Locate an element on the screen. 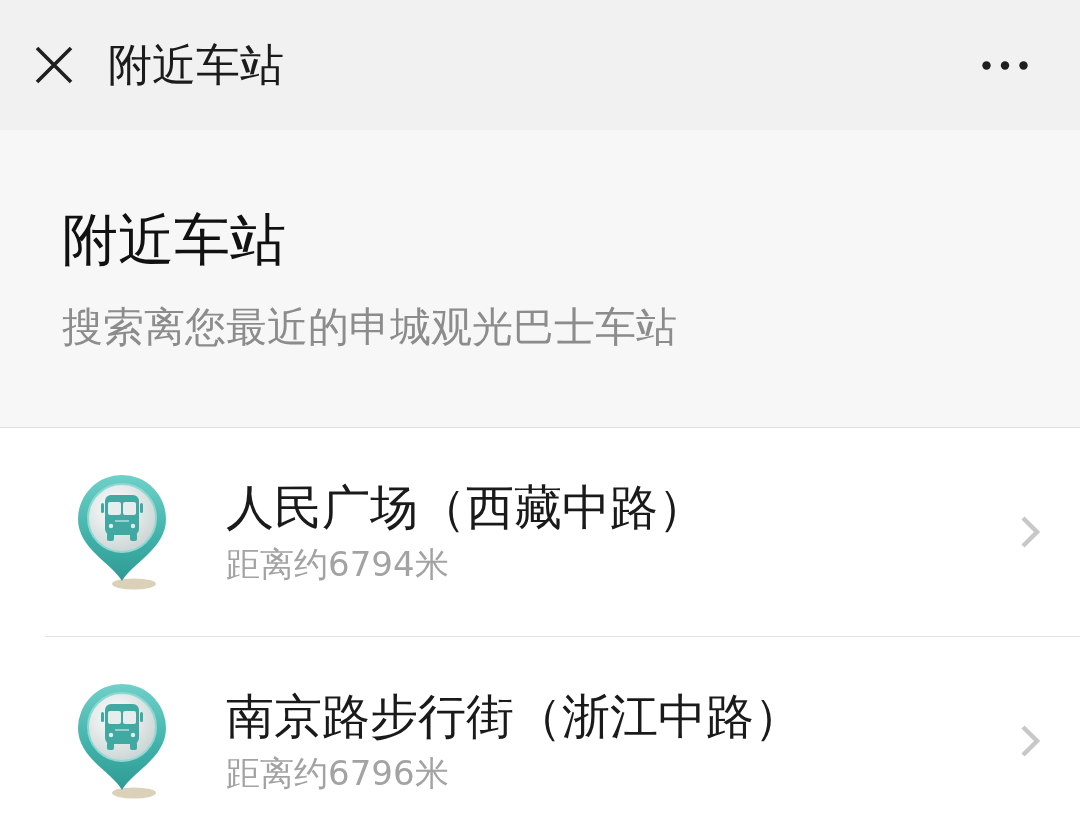  more-icon is located at coordinates (1005, 65).